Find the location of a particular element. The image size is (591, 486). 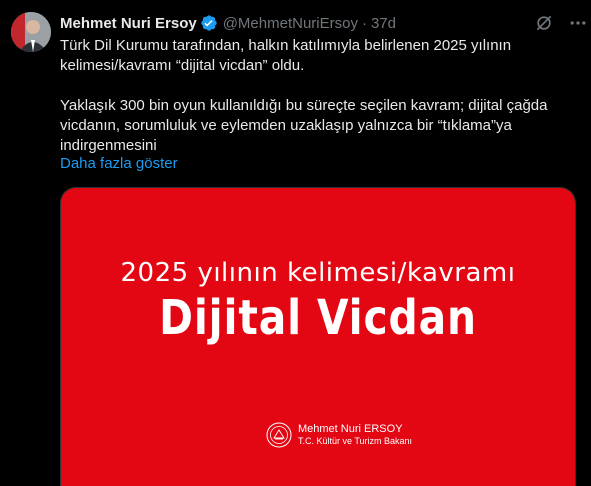

avatar-photo is located at coordinates (31, 32).